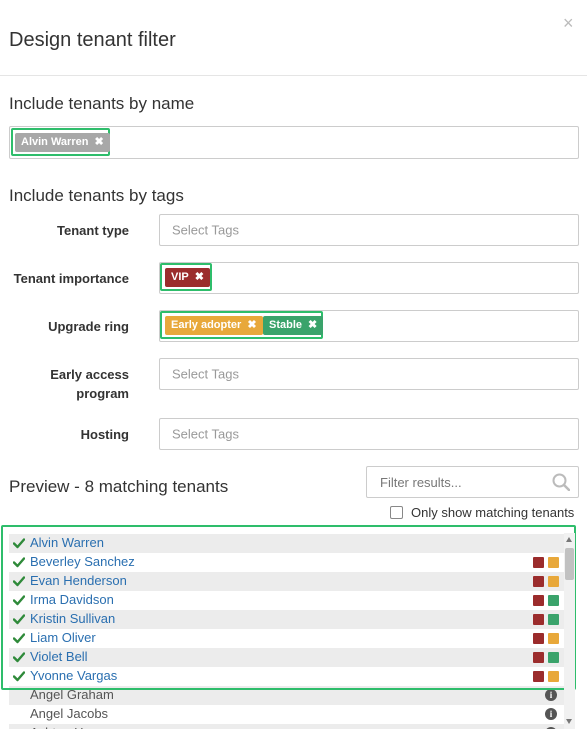 The image size is (587, 729). I want to click on preview-title: Preview - 8 matching tenants, so click(119, 486).